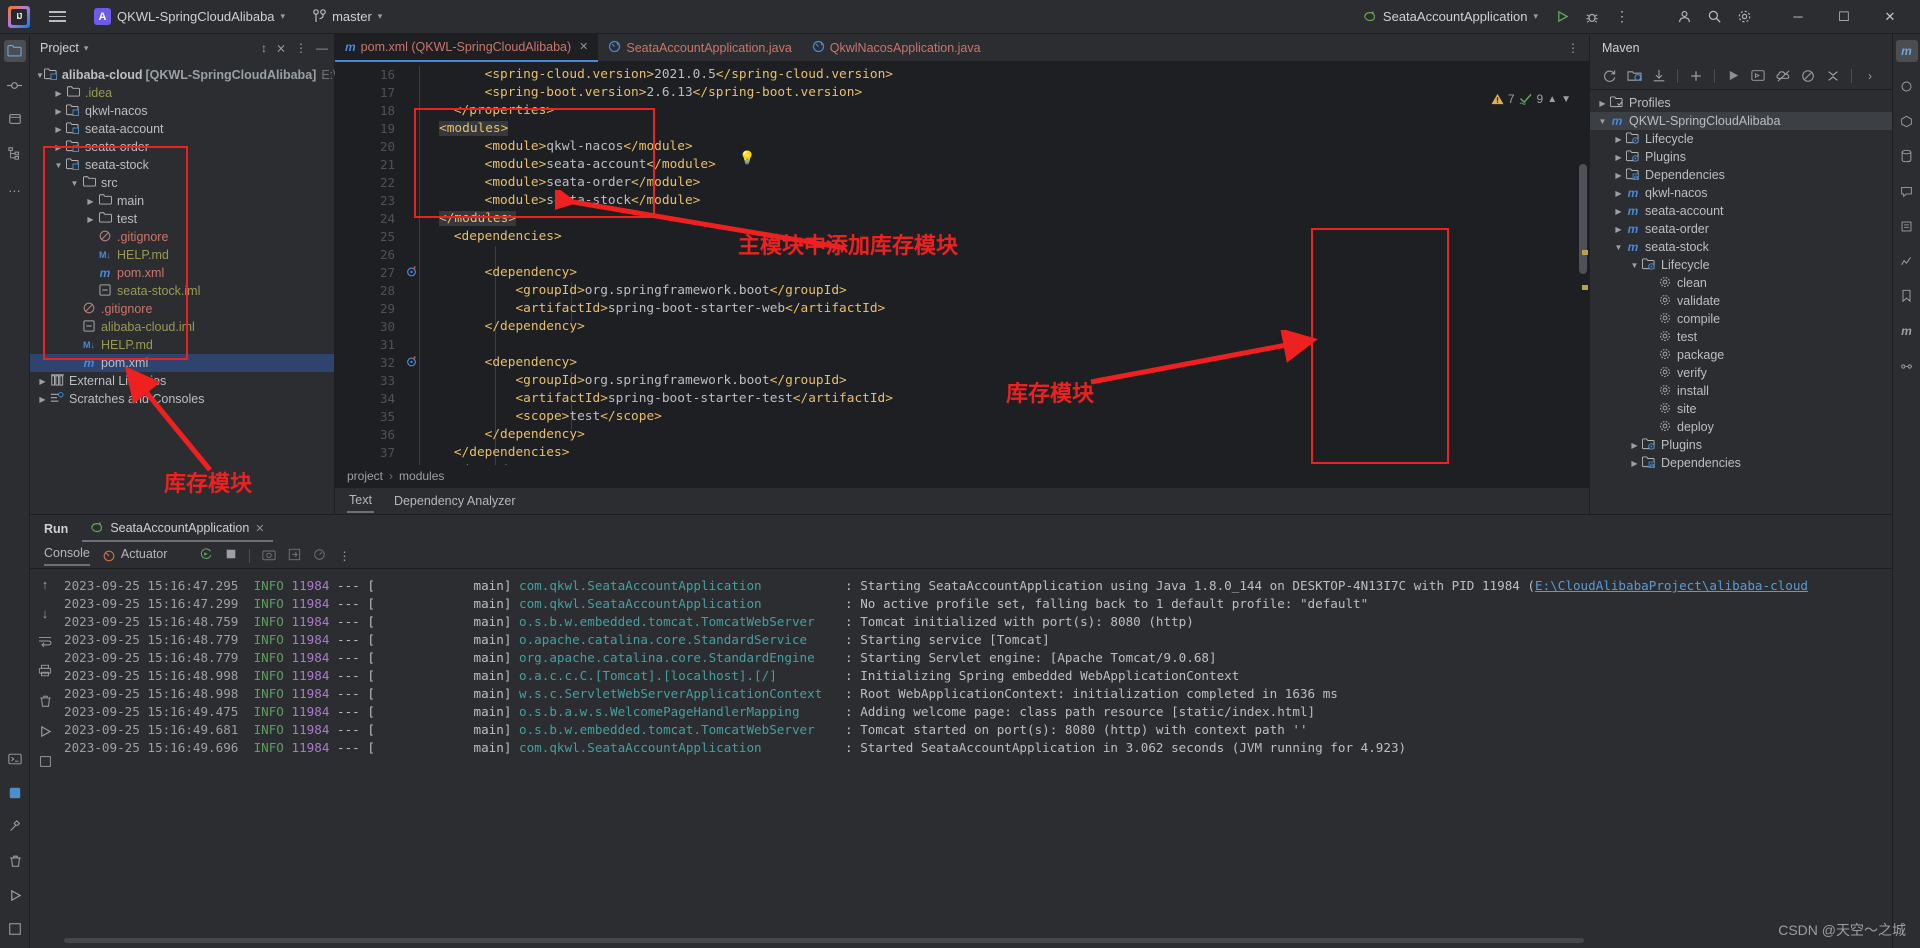 This screenshot has height=948, width=1920. What do you see at coordinates (67, 556) in the screenshot?
I see `tab-console: Console` at bounding box center [67, 556].